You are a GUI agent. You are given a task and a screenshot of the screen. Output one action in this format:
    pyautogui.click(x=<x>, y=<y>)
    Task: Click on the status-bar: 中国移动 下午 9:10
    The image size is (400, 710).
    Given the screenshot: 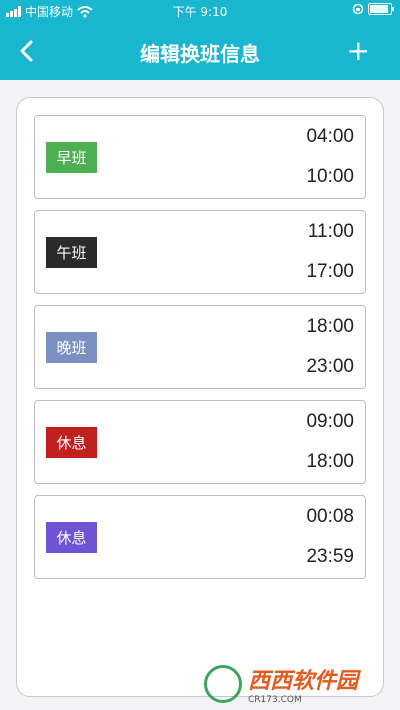 What is the action you would take?
    pyautogui.click(x=200, y=11)
    